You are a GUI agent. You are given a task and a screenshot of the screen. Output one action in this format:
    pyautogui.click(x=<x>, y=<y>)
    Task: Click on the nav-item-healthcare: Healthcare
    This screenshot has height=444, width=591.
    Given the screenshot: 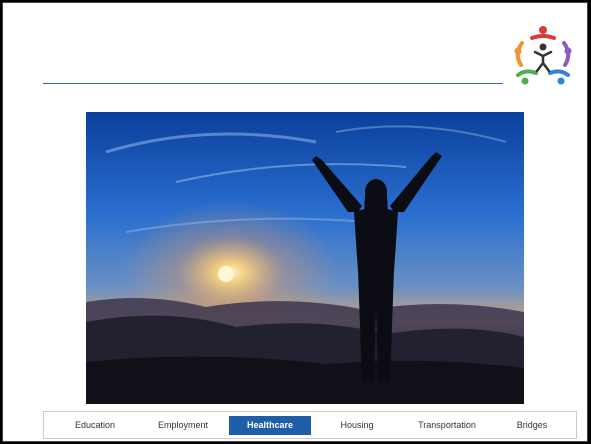 What is the action you would take?
    pyautogui.click(x=270, y=425)
    